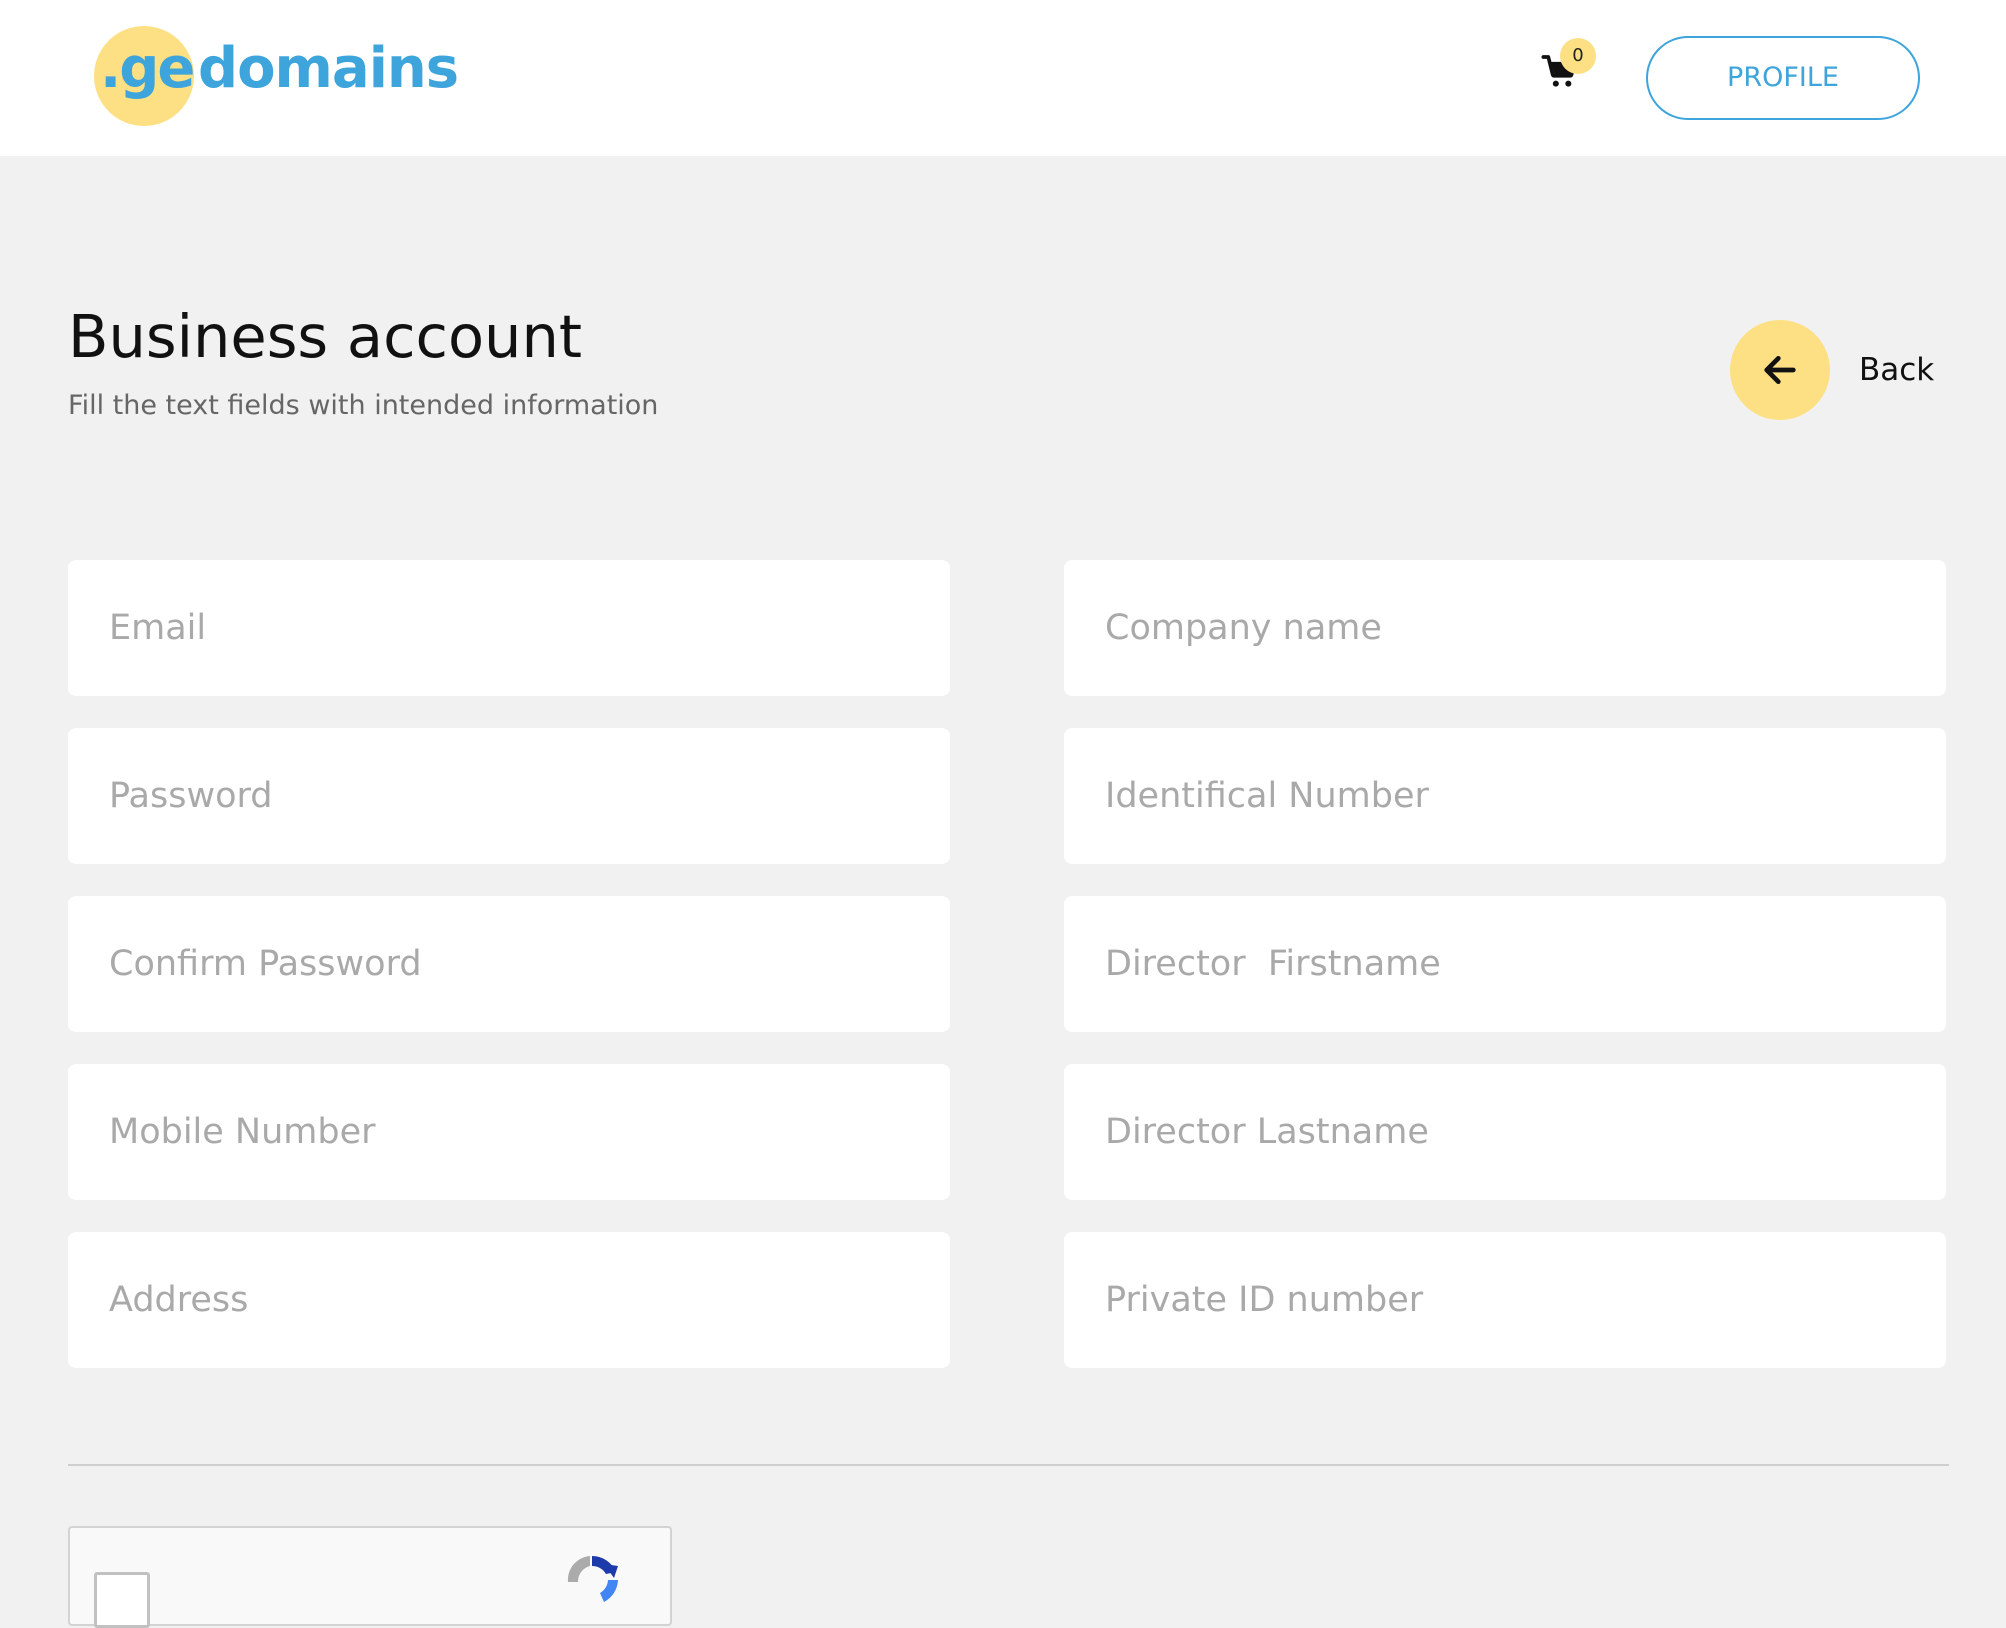 The height and width of the screenshot is (1628, 2006). Describe the element at coordinates (147, 68) in the screenshot. I see `logo-prefix: .ge` at that location.